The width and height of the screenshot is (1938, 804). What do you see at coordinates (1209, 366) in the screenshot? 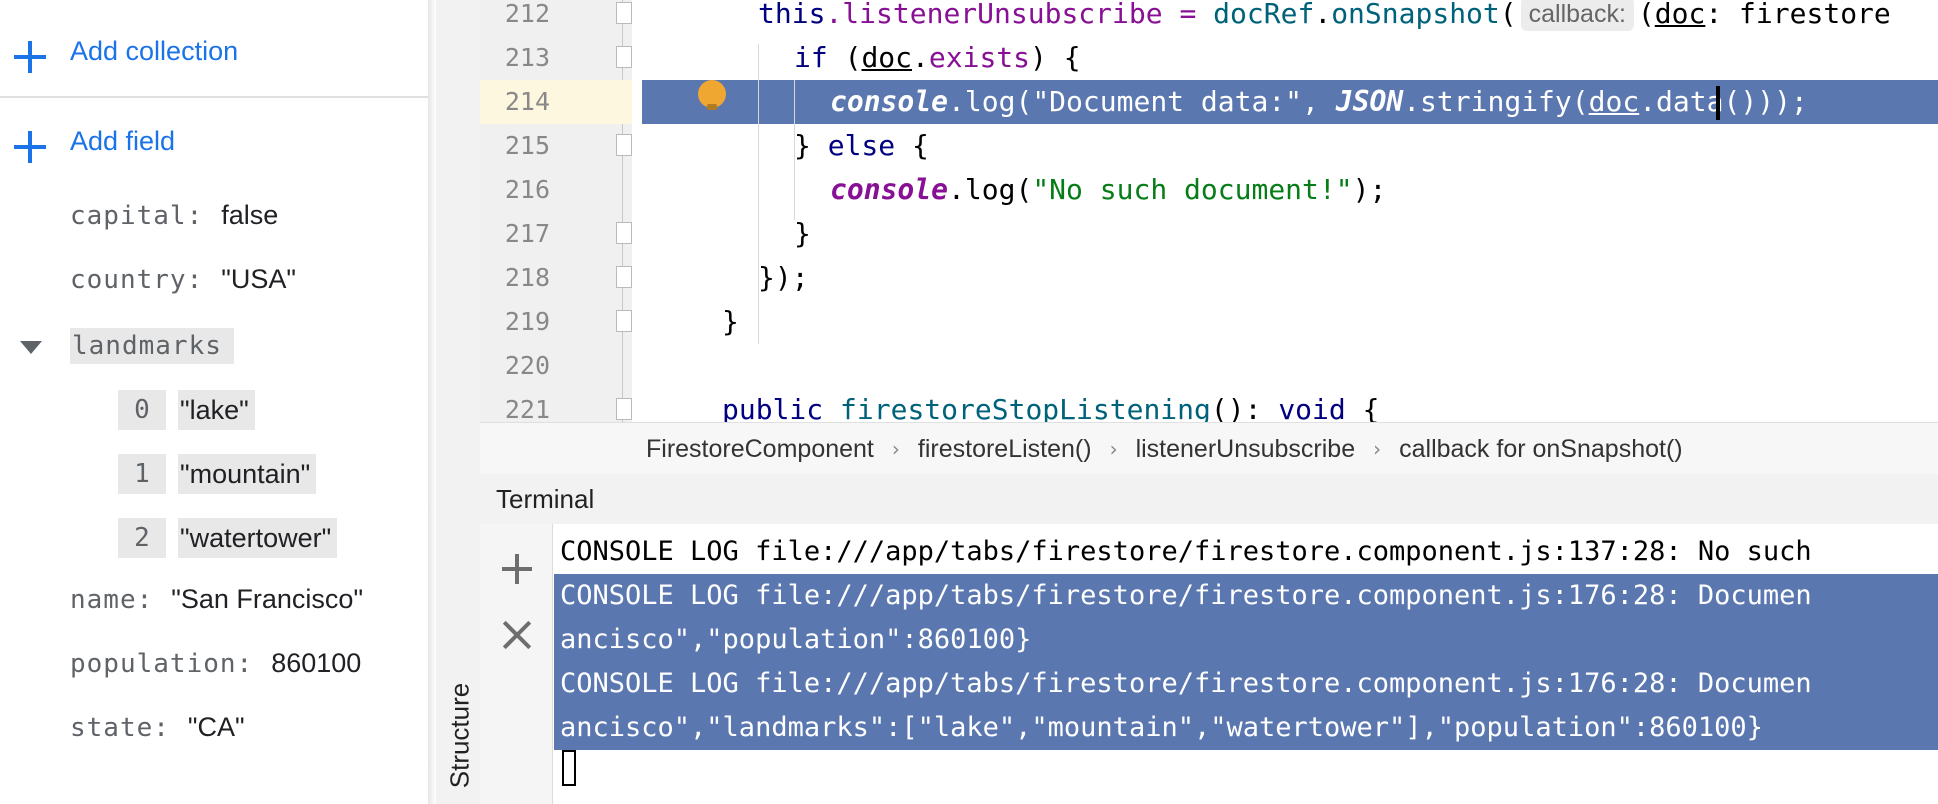
I see `code-line: 220` at bounding box center [1209, 366].